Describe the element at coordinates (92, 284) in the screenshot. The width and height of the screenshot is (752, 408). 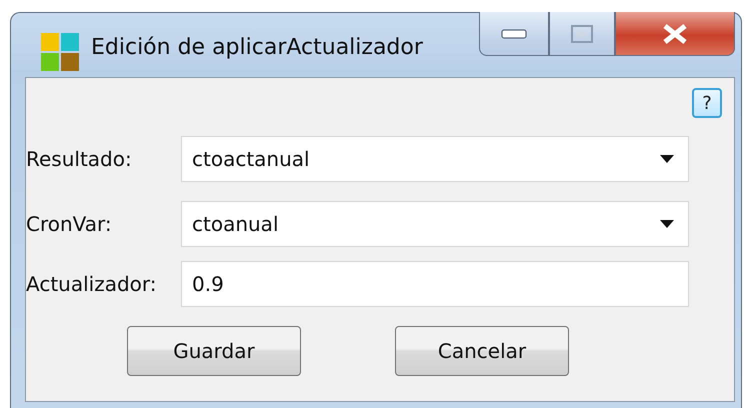
I see `field-label: Actualizador:` at that location.